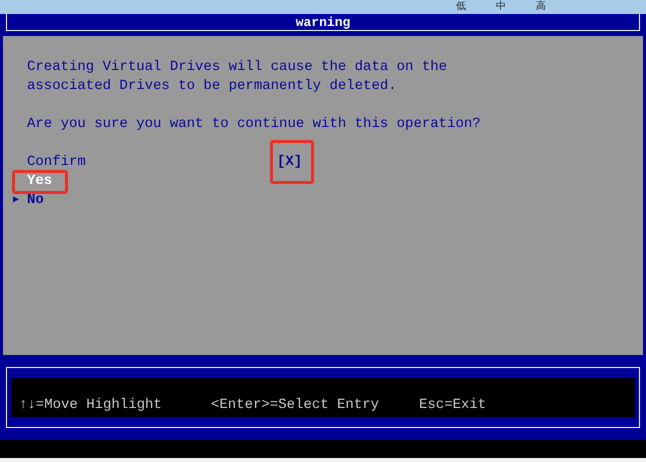  I want to click on confirm-label: Confirm, so click(57, 162).